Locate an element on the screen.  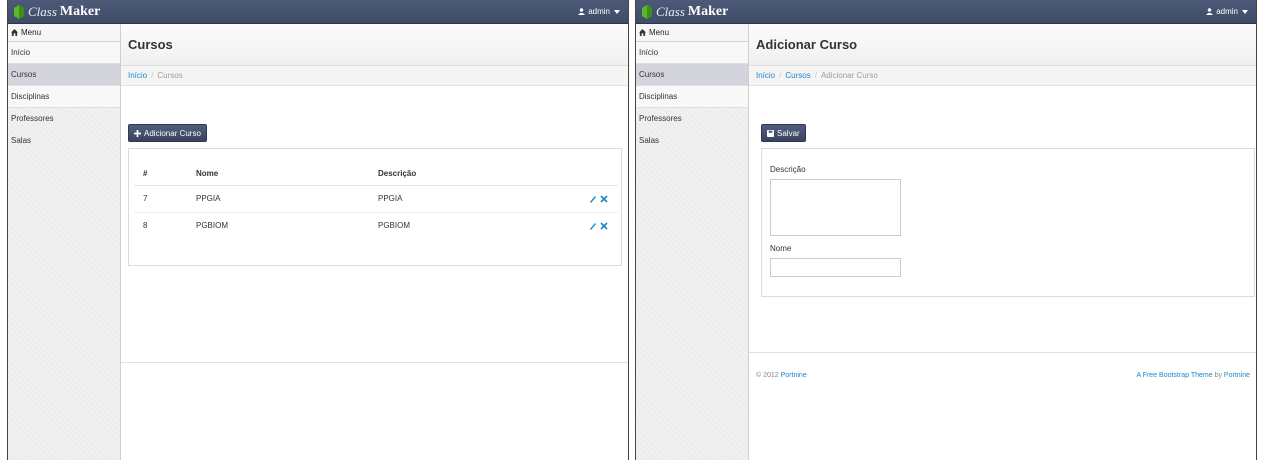
page-header: Cursos is located at coordinates (374, 45).